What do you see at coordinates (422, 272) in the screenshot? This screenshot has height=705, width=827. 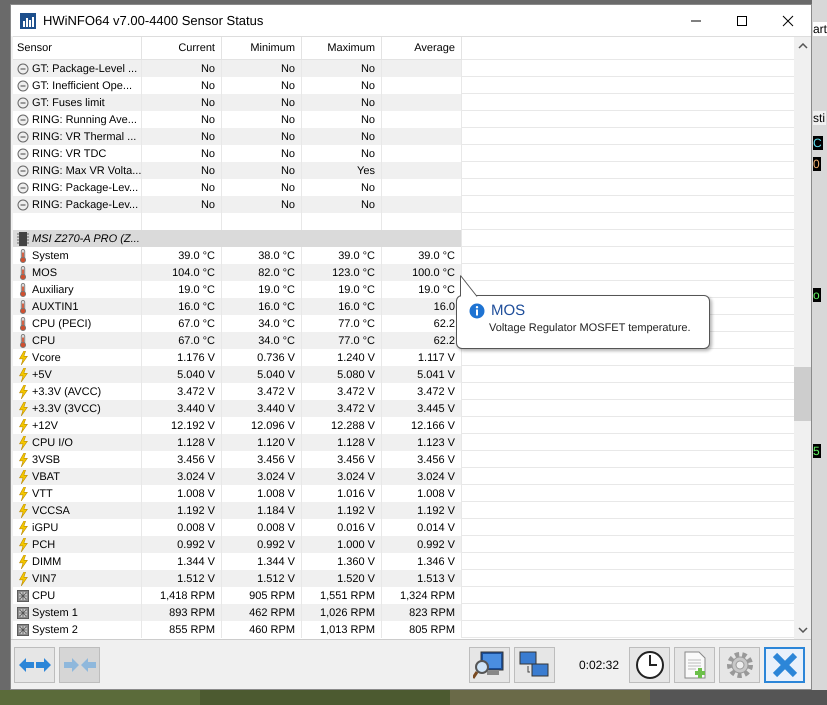 I see `table-cell: 100.0 °C` at bounding box center [422, 272].